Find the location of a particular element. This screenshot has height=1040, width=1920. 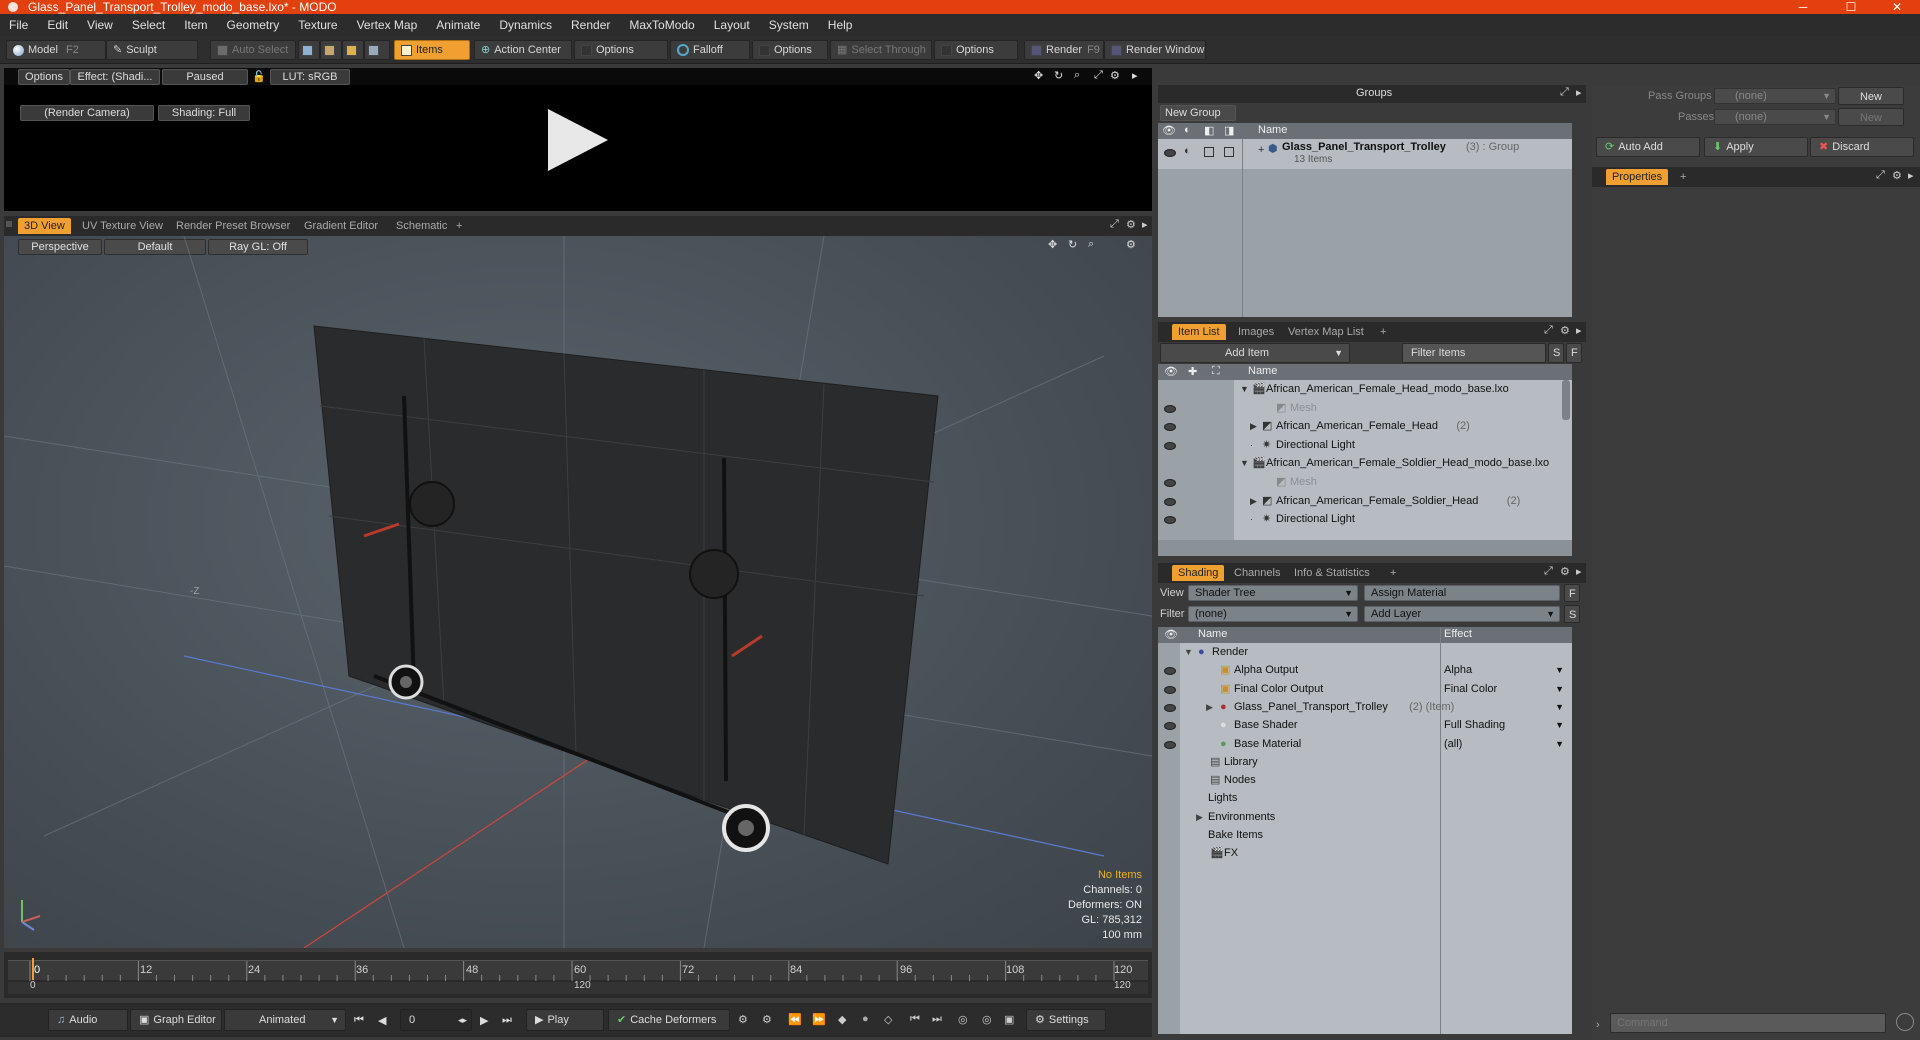

effect-dropdown: Full Shading ▼ is located at coordinates (1506, 725).